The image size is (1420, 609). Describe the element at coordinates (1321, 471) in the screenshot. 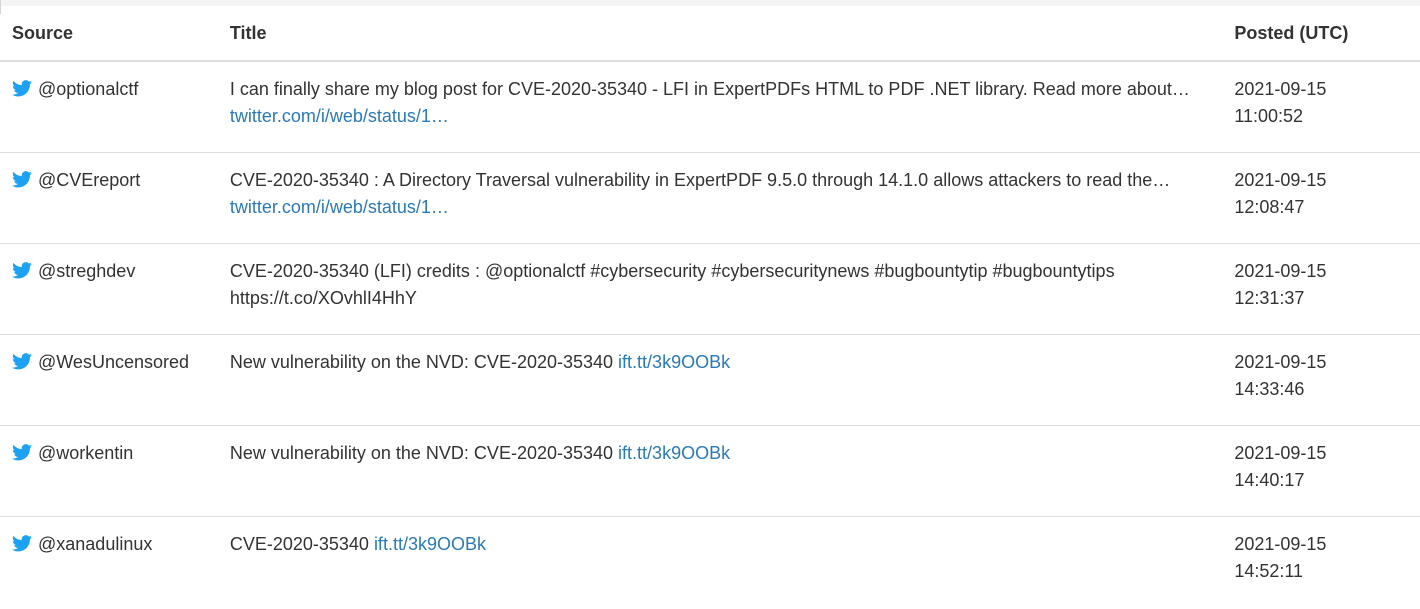

I see `posted-cell: 2021-09-15 14:40:17` at that location.